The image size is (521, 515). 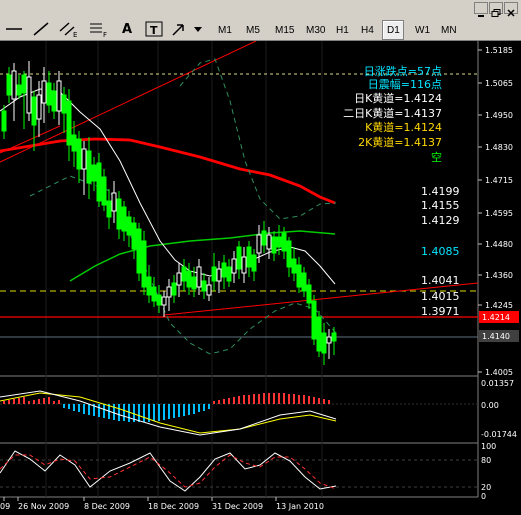 I want to click on chart-toolbar: E F A T M1 M5 M15 M30 H1 H4 D1 W1 MN, so click(x=260, y=20).